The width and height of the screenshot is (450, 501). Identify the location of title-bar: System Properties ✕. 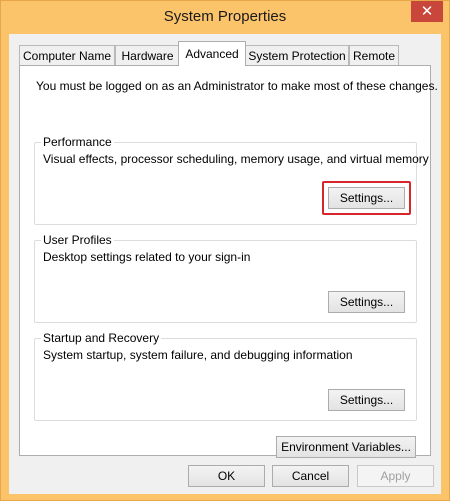
(225, 17).